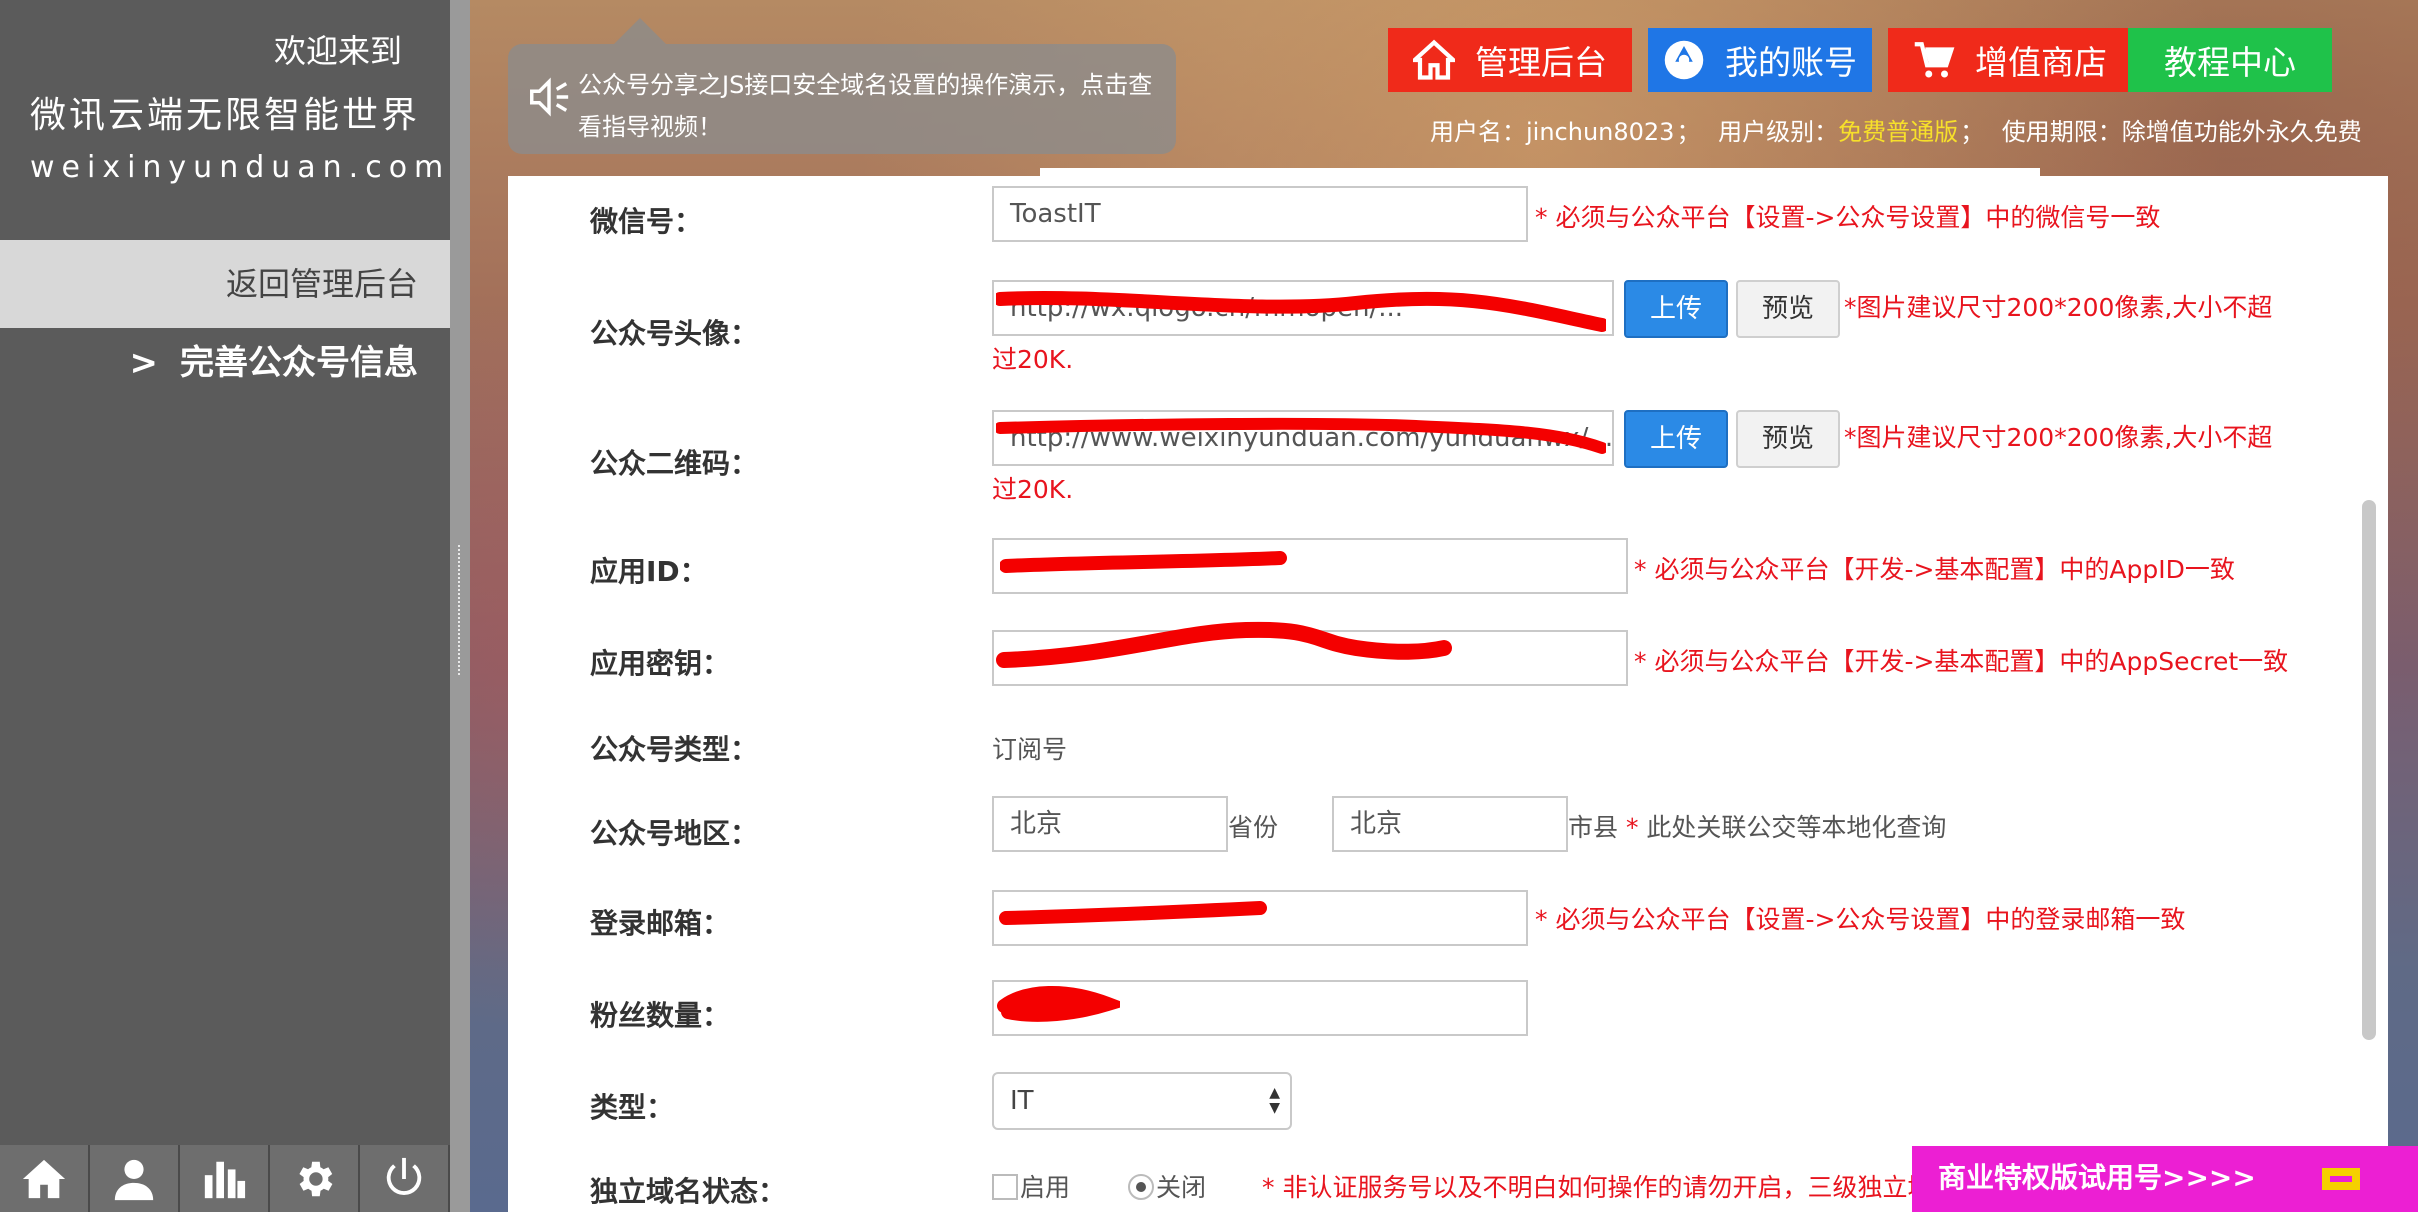 The image size is (2418, 1212). What do you see at coordinates (1253, 827) in the screenshot?
I see `province-suffix: 省份` at bounding box center [1253, 827].